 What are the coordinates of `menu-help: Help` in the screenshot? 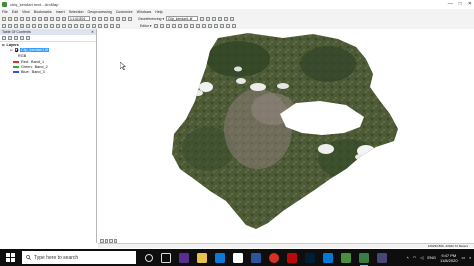 It's located at (158, 12).